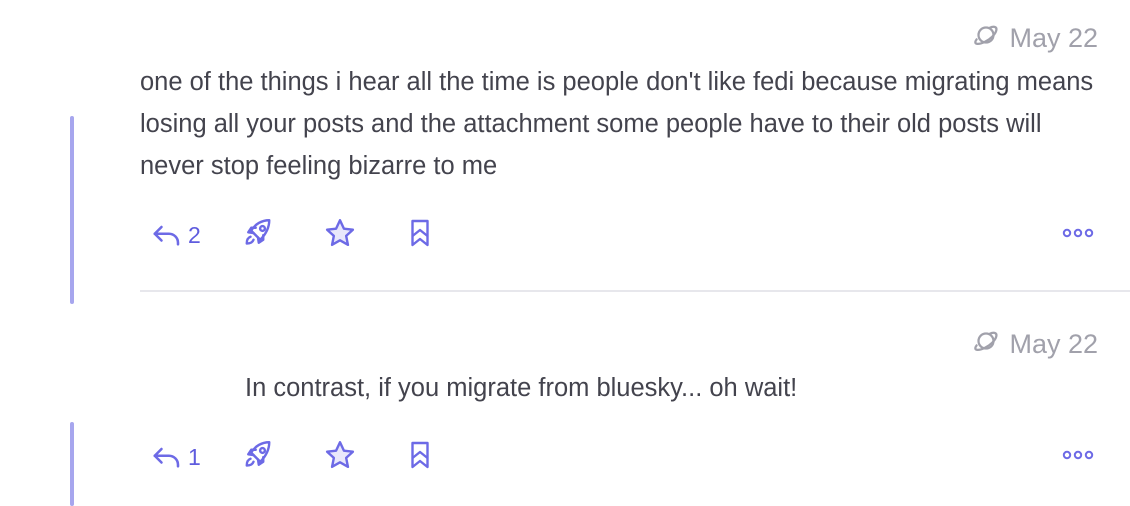 The width and height of the screenshot is (1130, 506). What do you see at coordinates (623, 235) in the screenshot?
I see `post-actions: 2` at bounding box center [623, 235].